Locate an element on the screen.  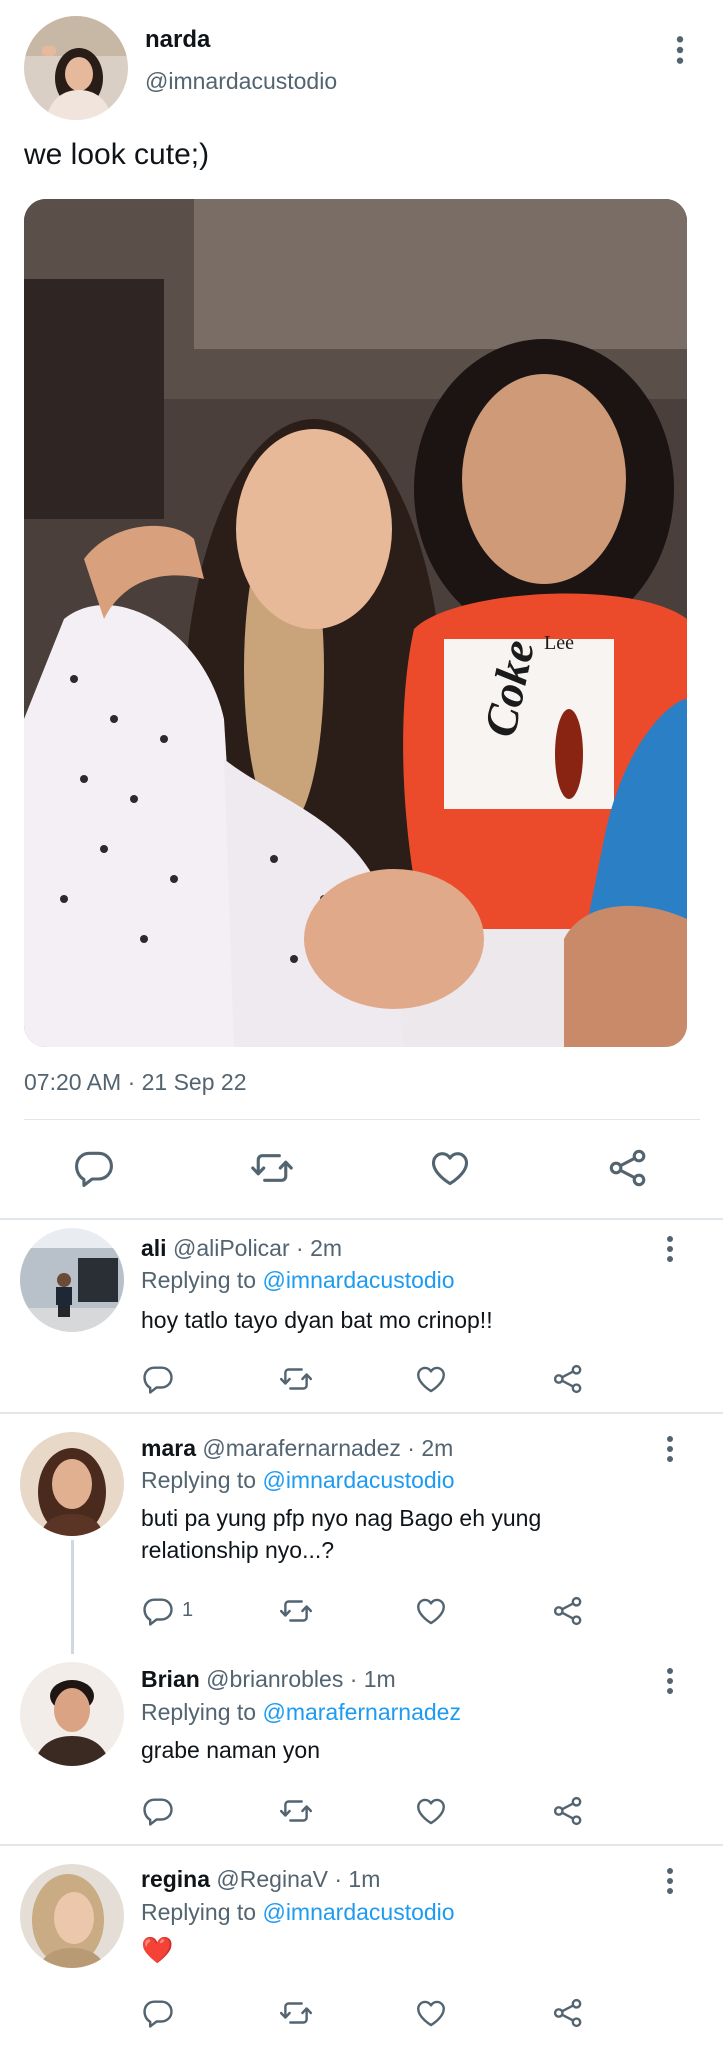
tweet-text: we look cute;) is located at coordinates (117, 154).